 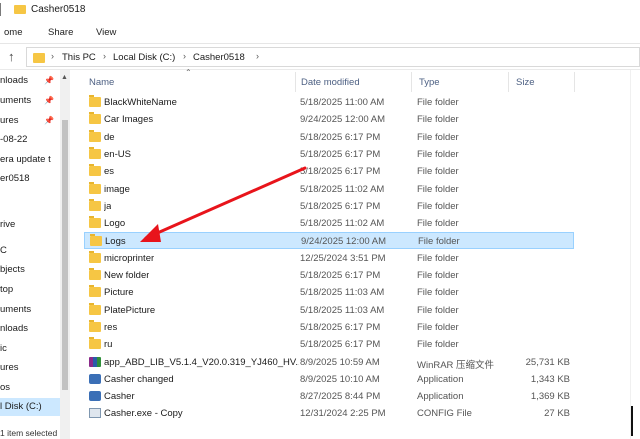 I want to click on arrowhead-icon, so click(x=150, y=233).